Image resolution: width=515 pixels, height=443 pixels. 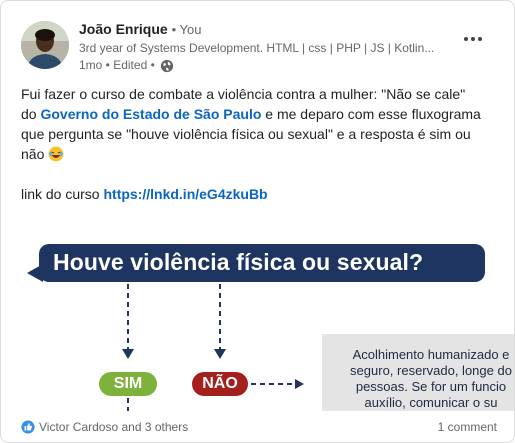 I want to click on more-options-button, so click(x=473, y=39).